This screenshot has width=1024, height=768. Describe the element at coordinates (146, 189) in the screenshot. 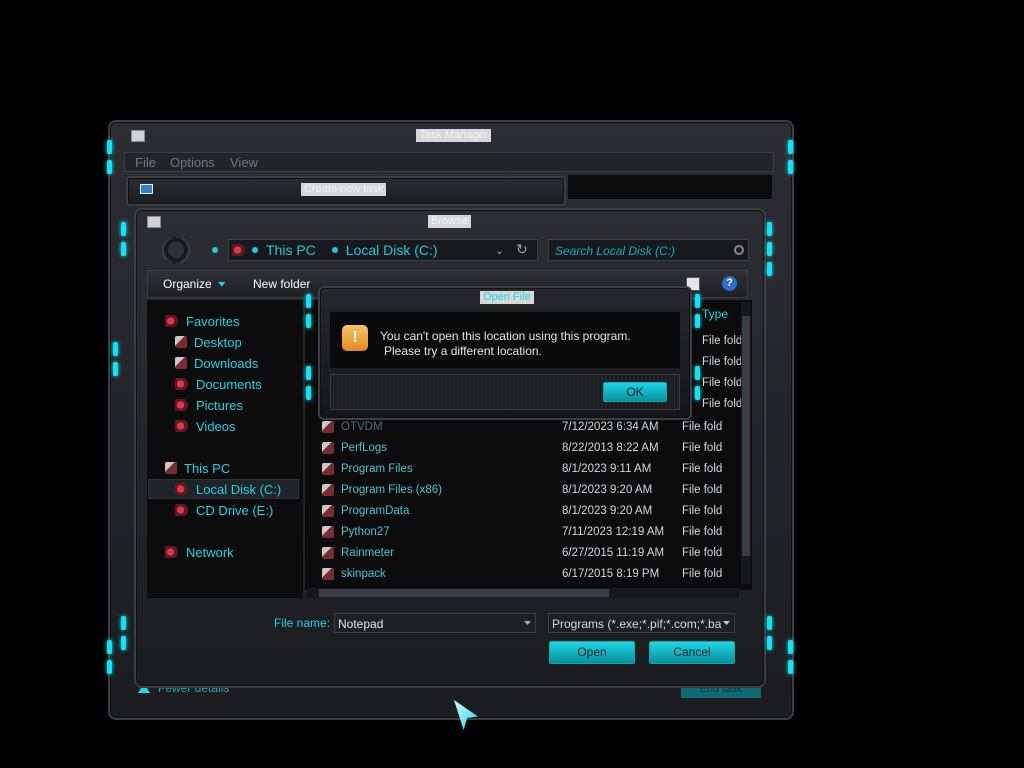

I see `create-task-icon` at that location.